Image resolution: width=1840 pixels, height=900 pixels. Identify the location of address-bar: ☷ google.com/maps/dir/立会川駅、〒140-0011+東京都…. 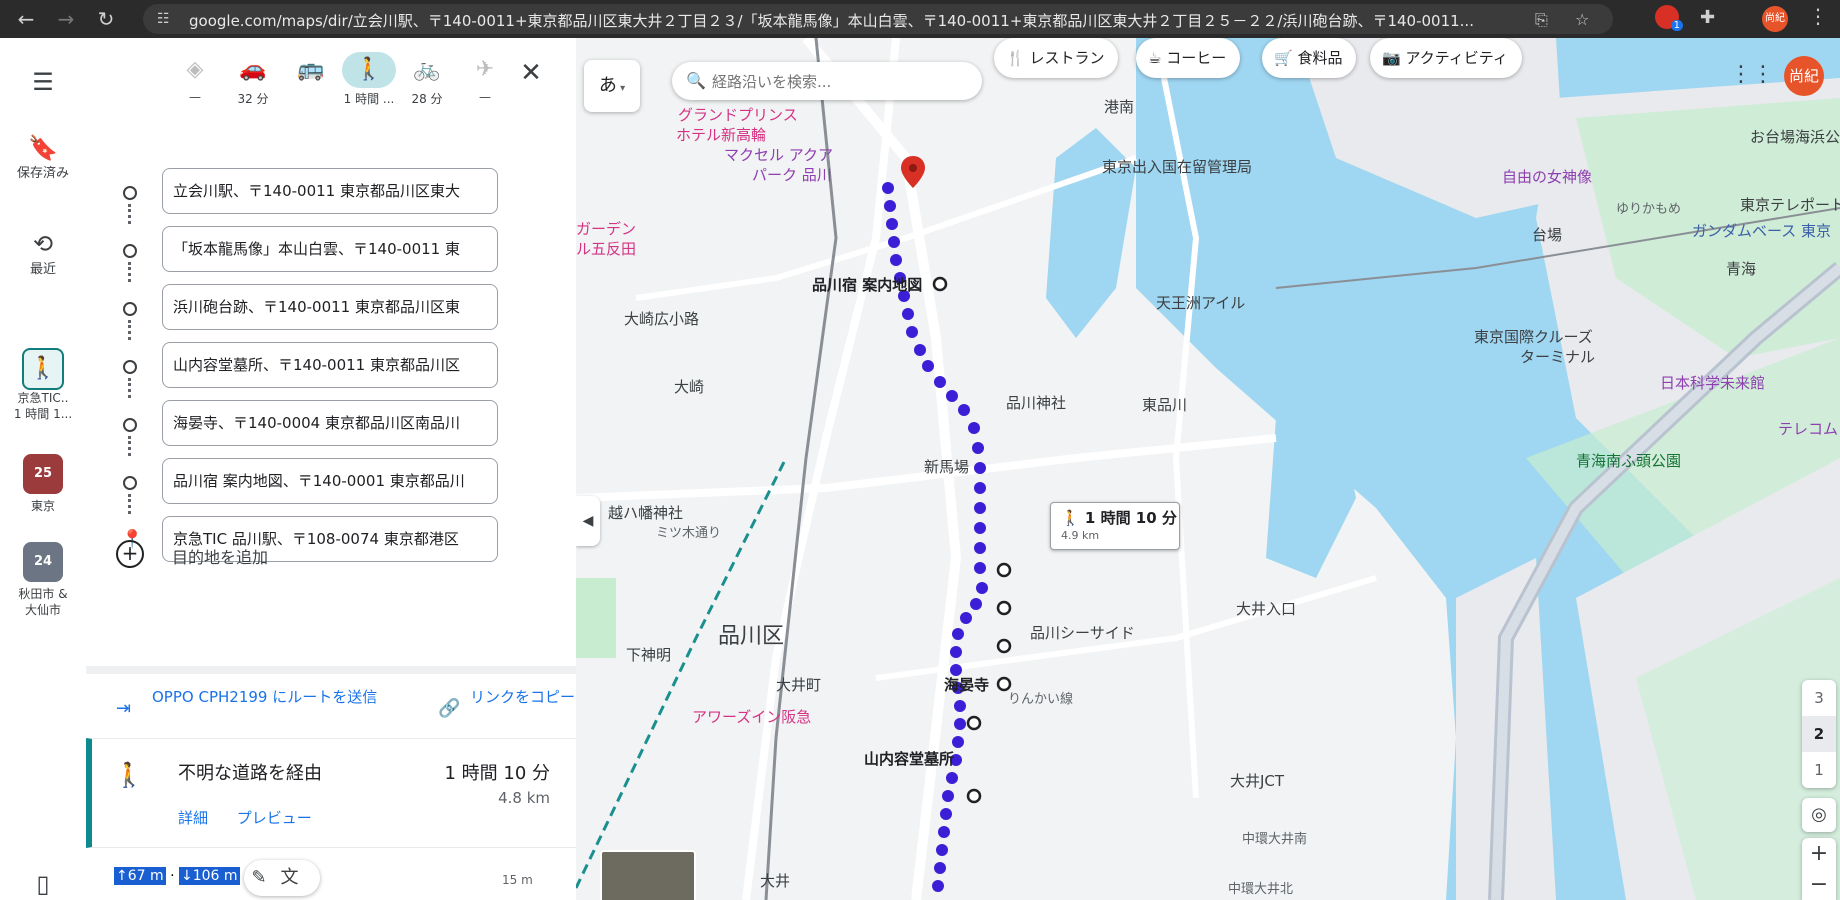
(878, 19).